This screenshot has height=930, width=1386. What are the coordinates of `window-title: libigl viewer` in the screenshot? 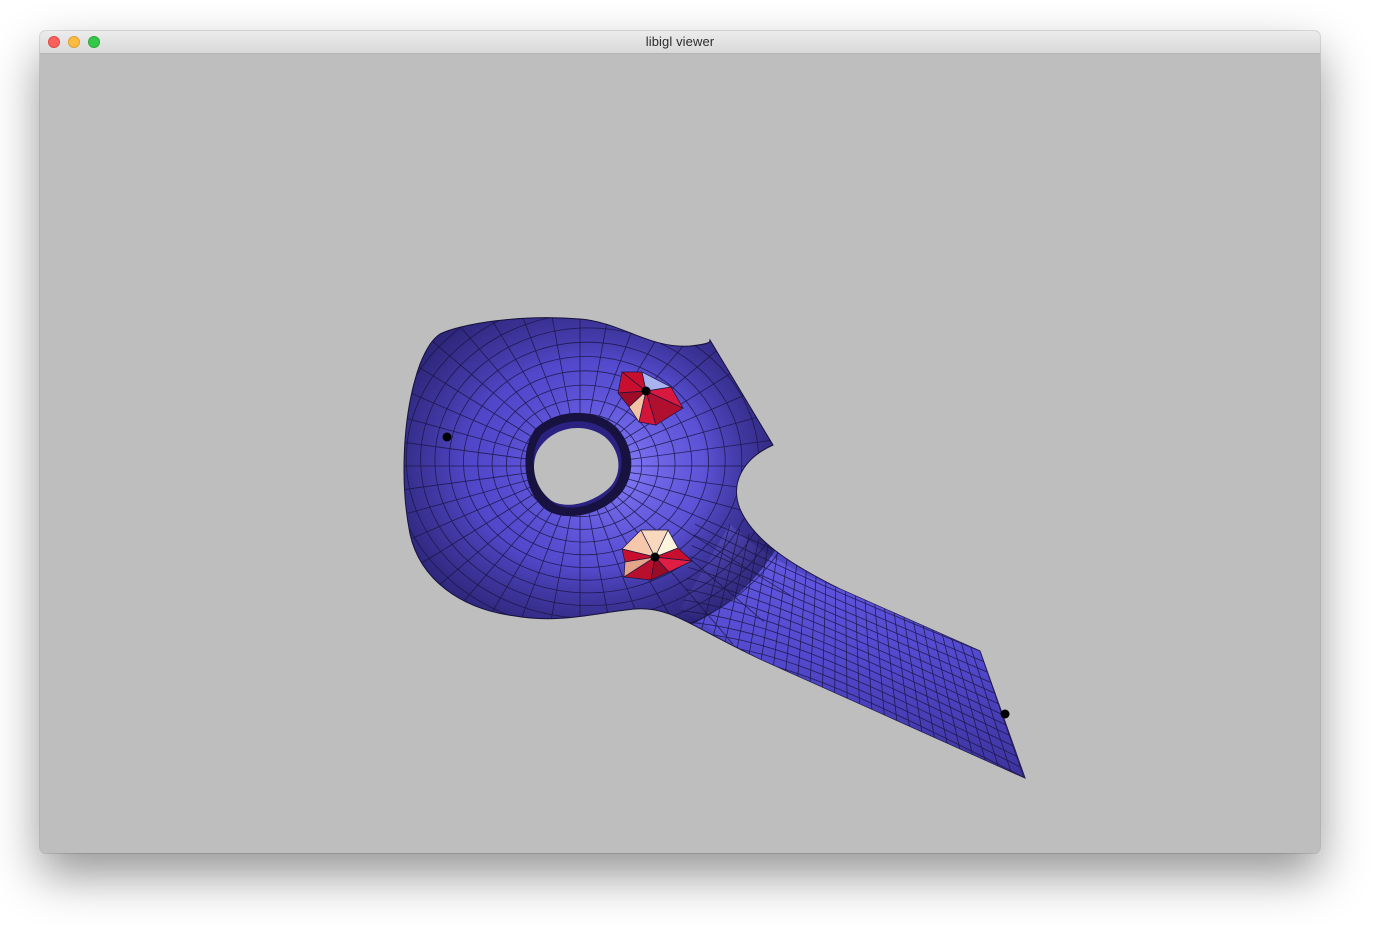 It's located at (680, 41).